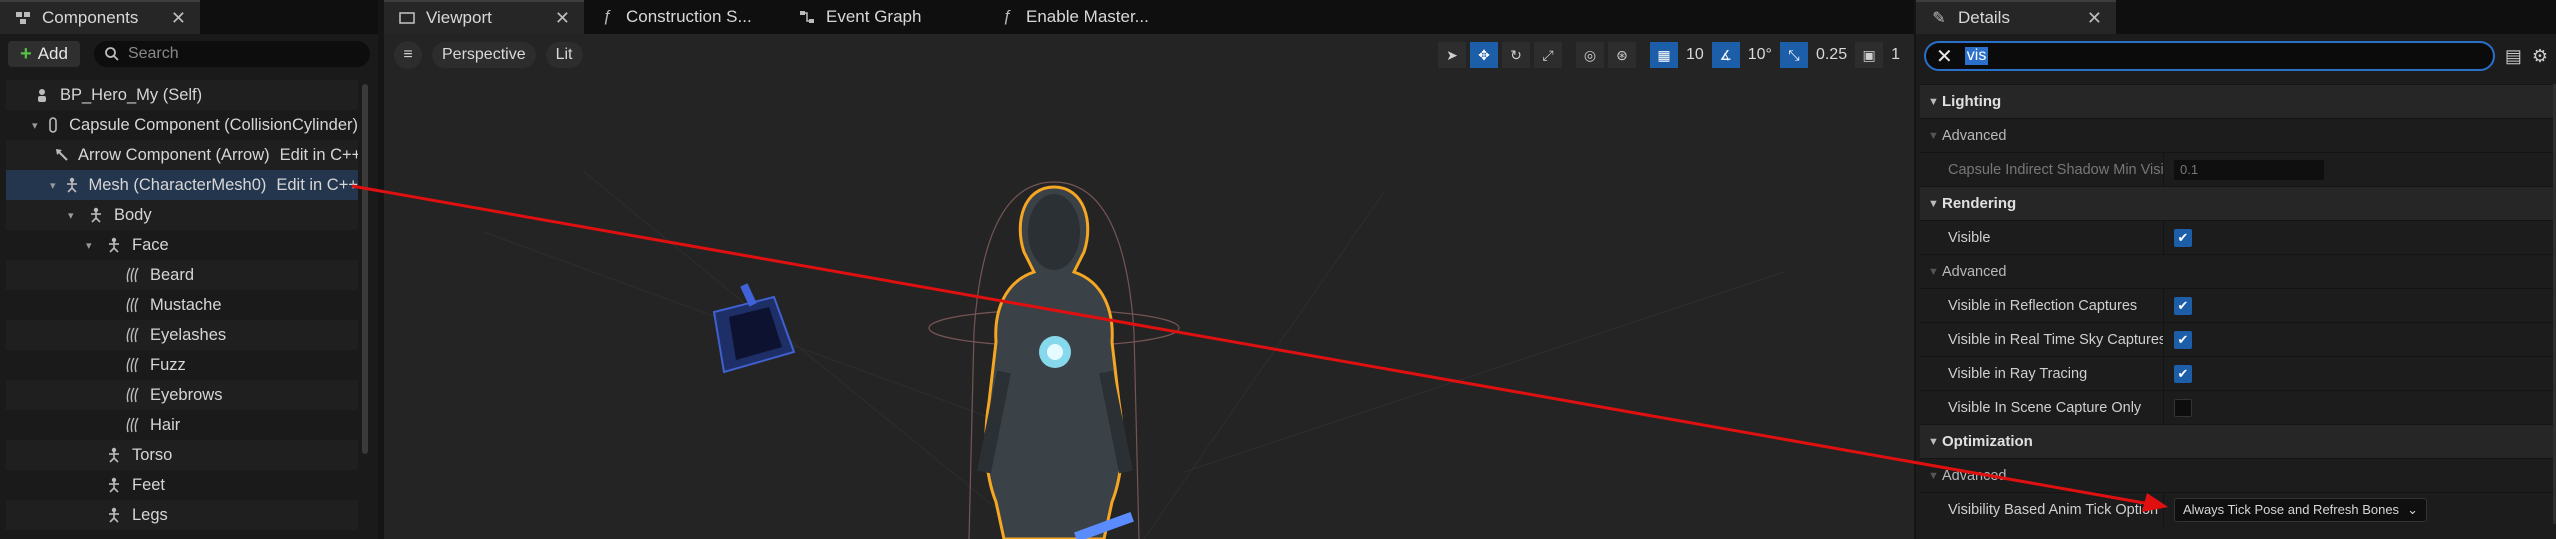 The width and height of the screenshot is (2556, 539). I want to click on rotate-icon: ↻, so click(1515, 55).